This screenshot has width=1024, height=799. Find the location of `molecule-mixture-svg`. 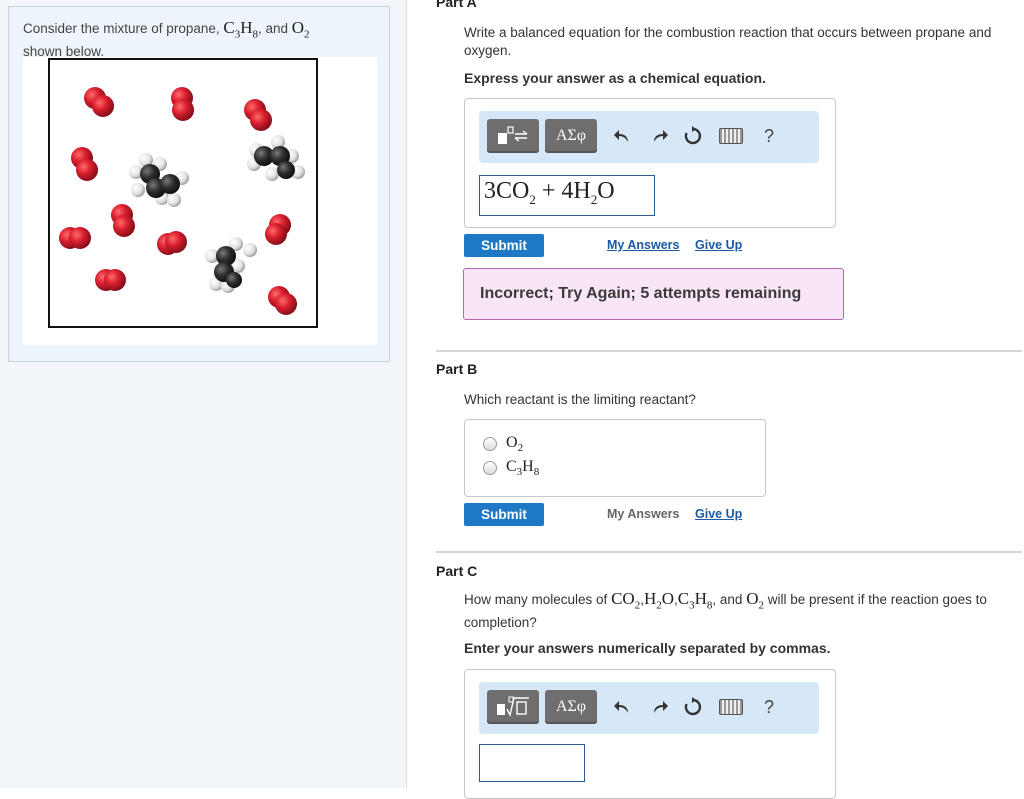

molecule-mixture-svg is located at coordinates (182, 201).